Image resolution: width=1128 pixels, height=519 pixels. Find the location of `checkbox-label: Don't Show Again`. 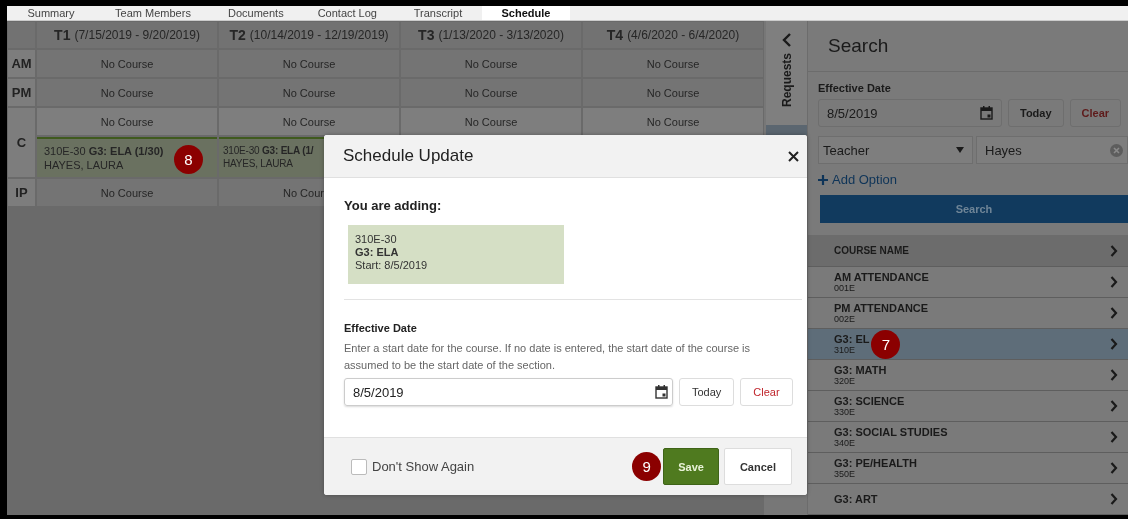

checkbox-label: Don't Show Again is located at coordinates (423, 466).